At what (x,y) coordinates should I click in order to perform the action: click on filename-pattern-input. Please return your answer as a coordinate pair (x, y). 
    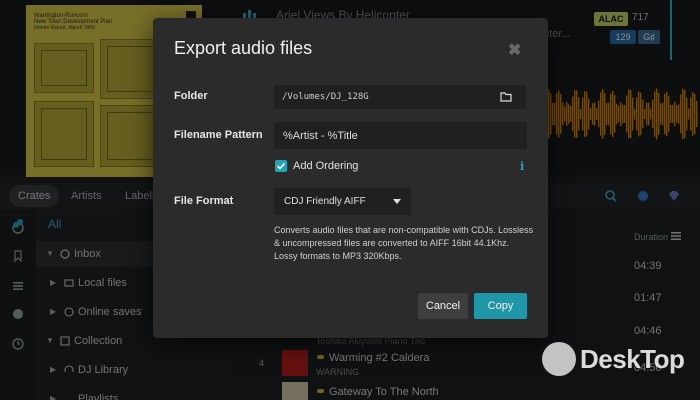
    Looking at the image, I should click on (400, 135).